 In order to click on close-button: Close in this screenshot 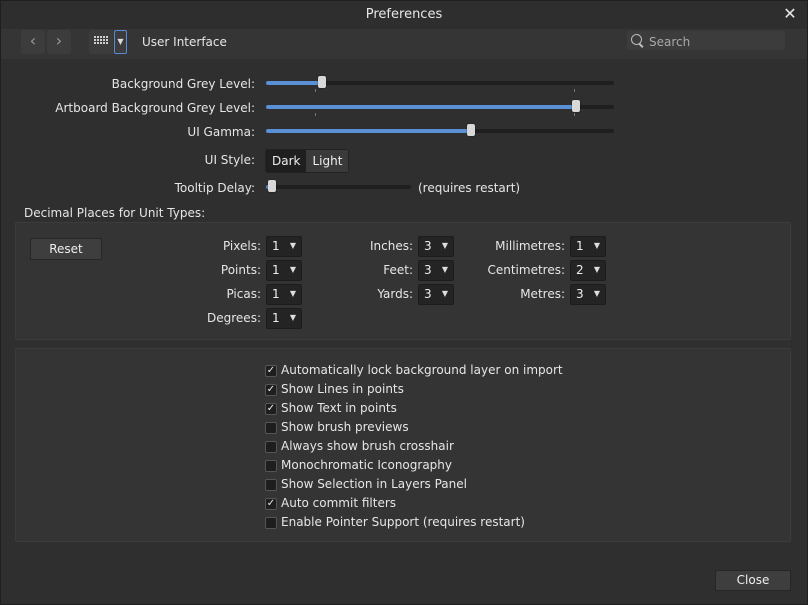, I will do `click(753, 580)`.